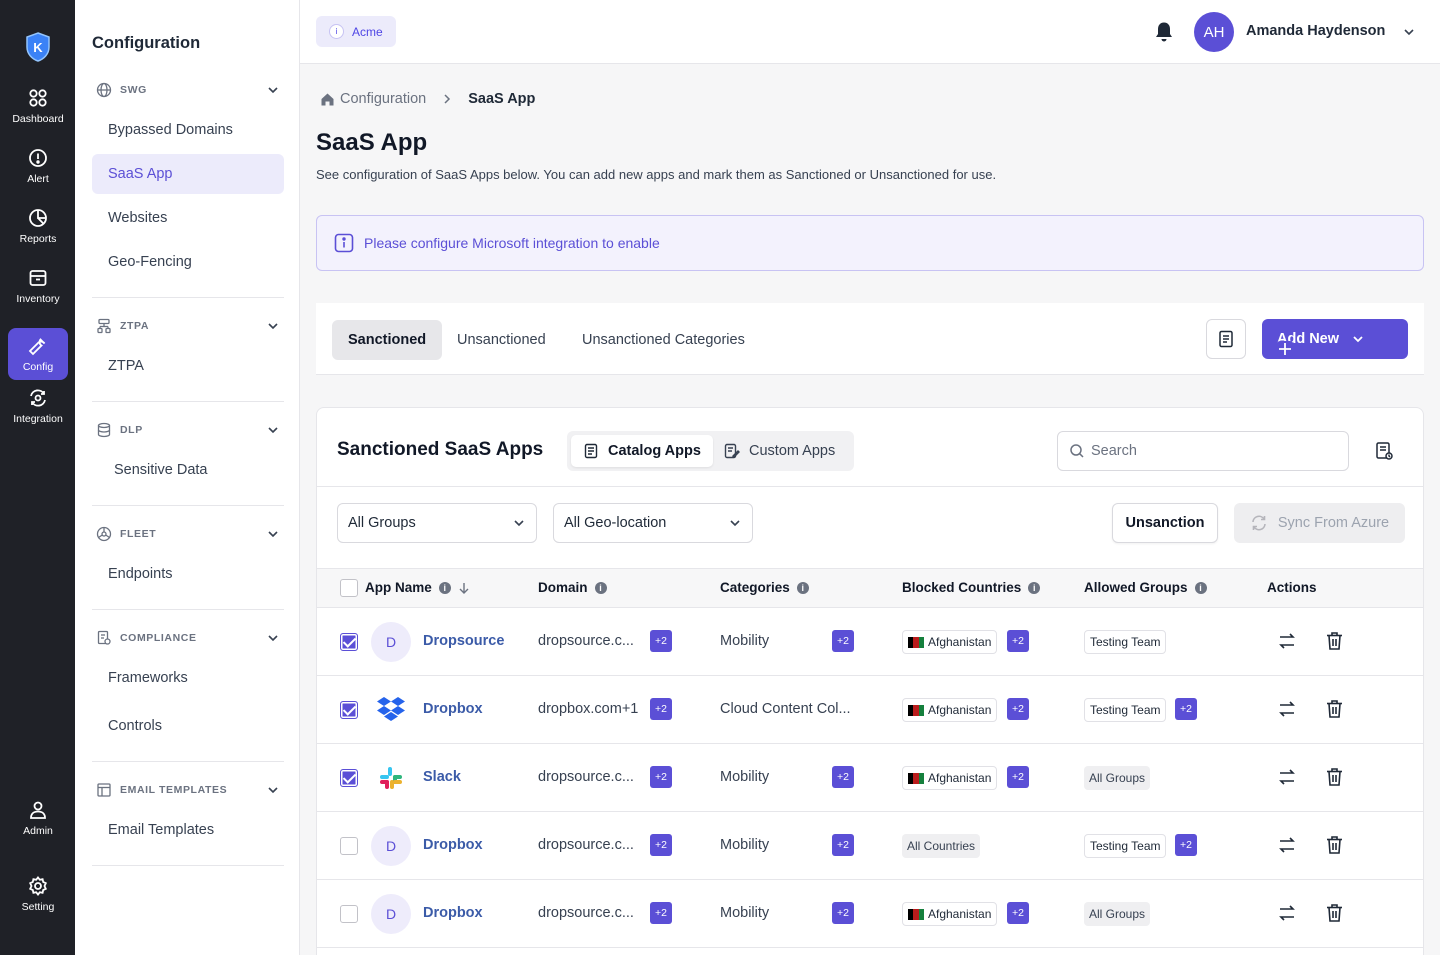 The width and height of the screenshot is (1440, 955). I want to click on tab-sanctioned: Sanctioned, so click(387, 340).